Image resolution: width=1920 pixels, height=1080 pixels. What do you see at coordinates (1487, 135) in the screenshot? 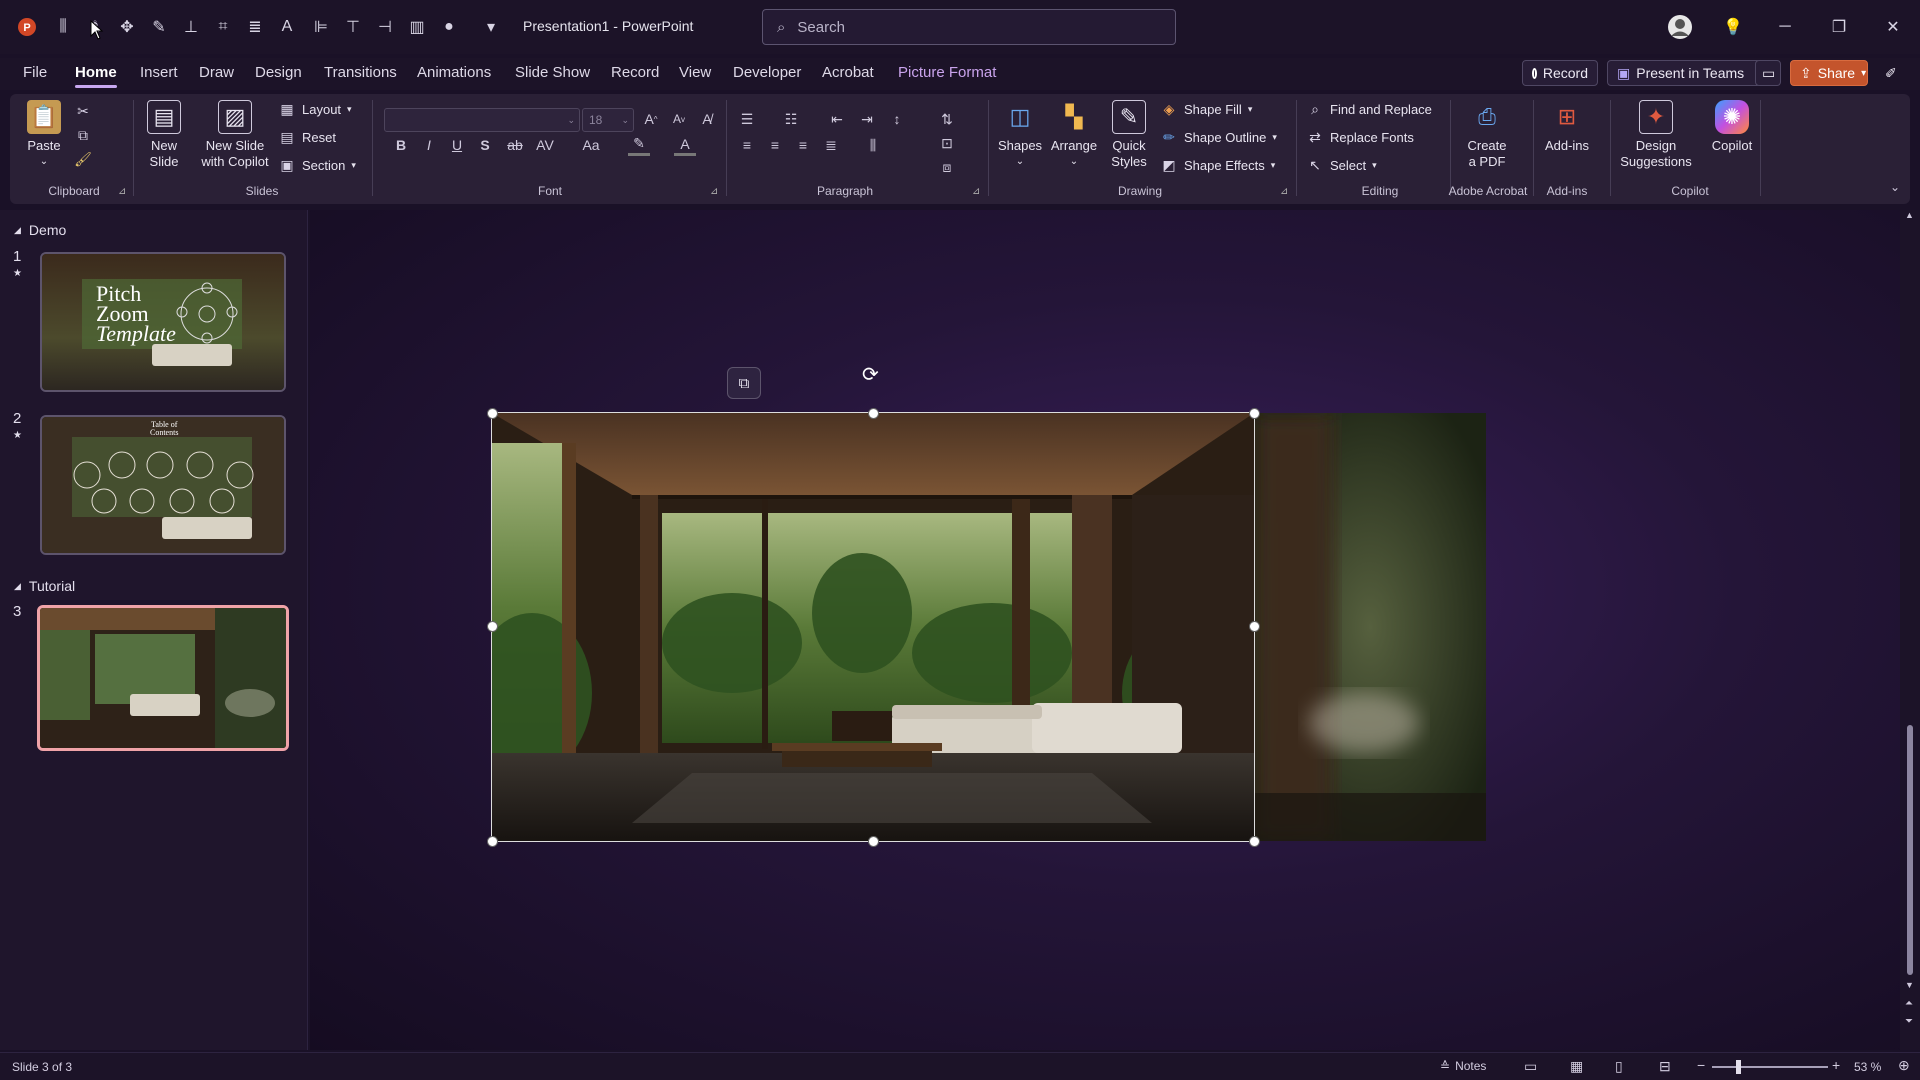
I see `create-pdf-button: ⎙ Create a PDF` at bounding box center [1487, 135].